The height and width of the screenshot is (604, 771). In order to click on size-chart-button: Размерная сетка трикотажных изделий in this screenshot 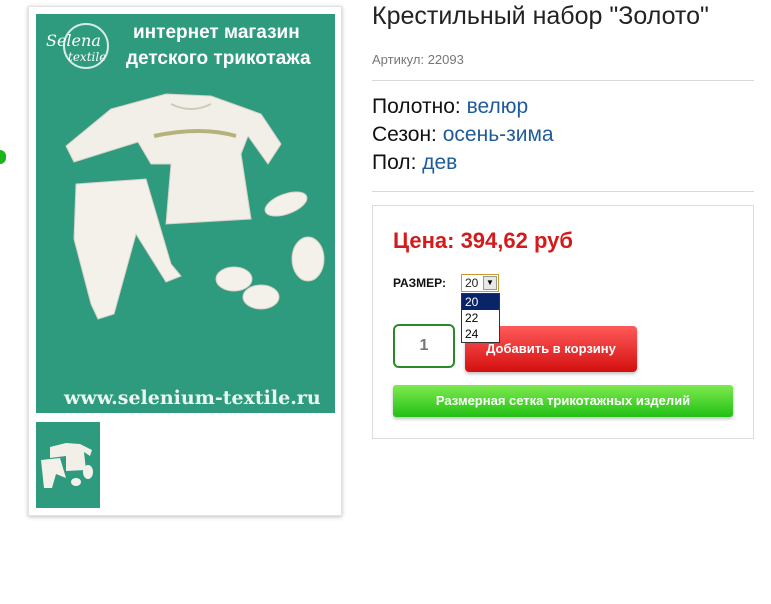, I will do `click(563, 401)`.